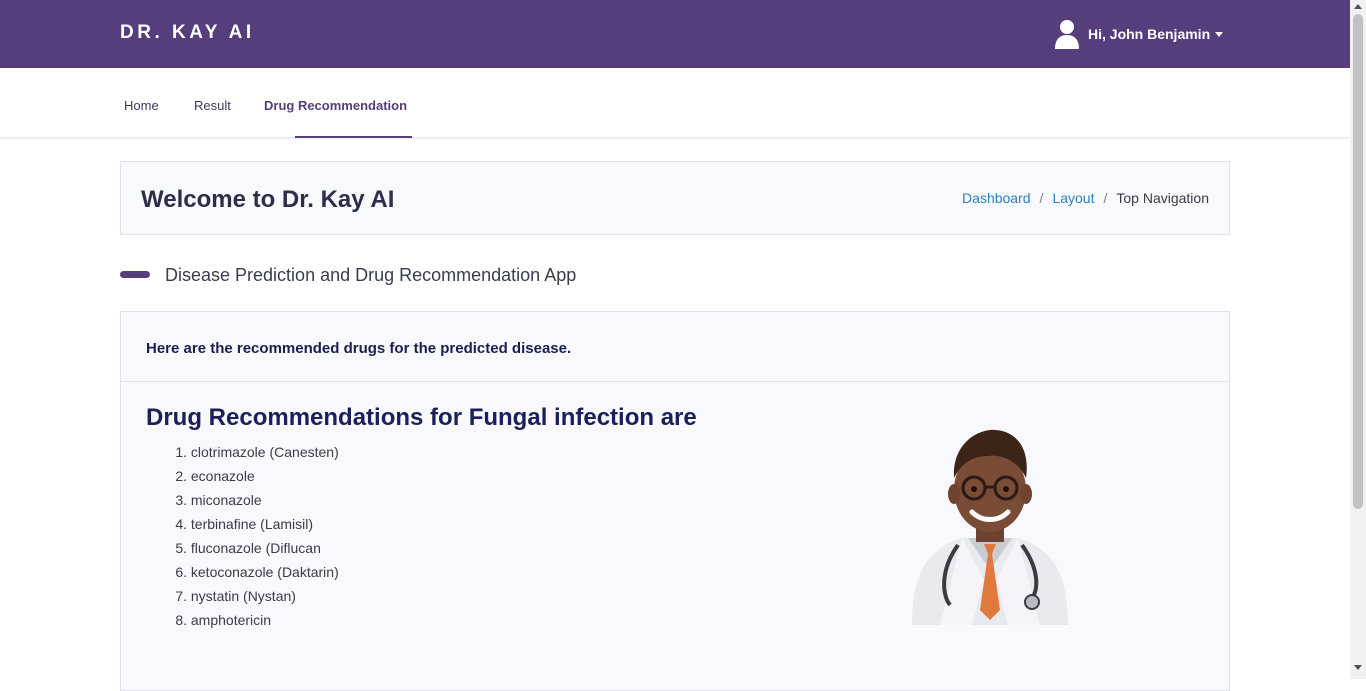 The image size is (1366, 691). What do you see at coordinates (215, 476) in the screenshot?
I see `list-item: 2. econazole` at bounding box center [215, 476].